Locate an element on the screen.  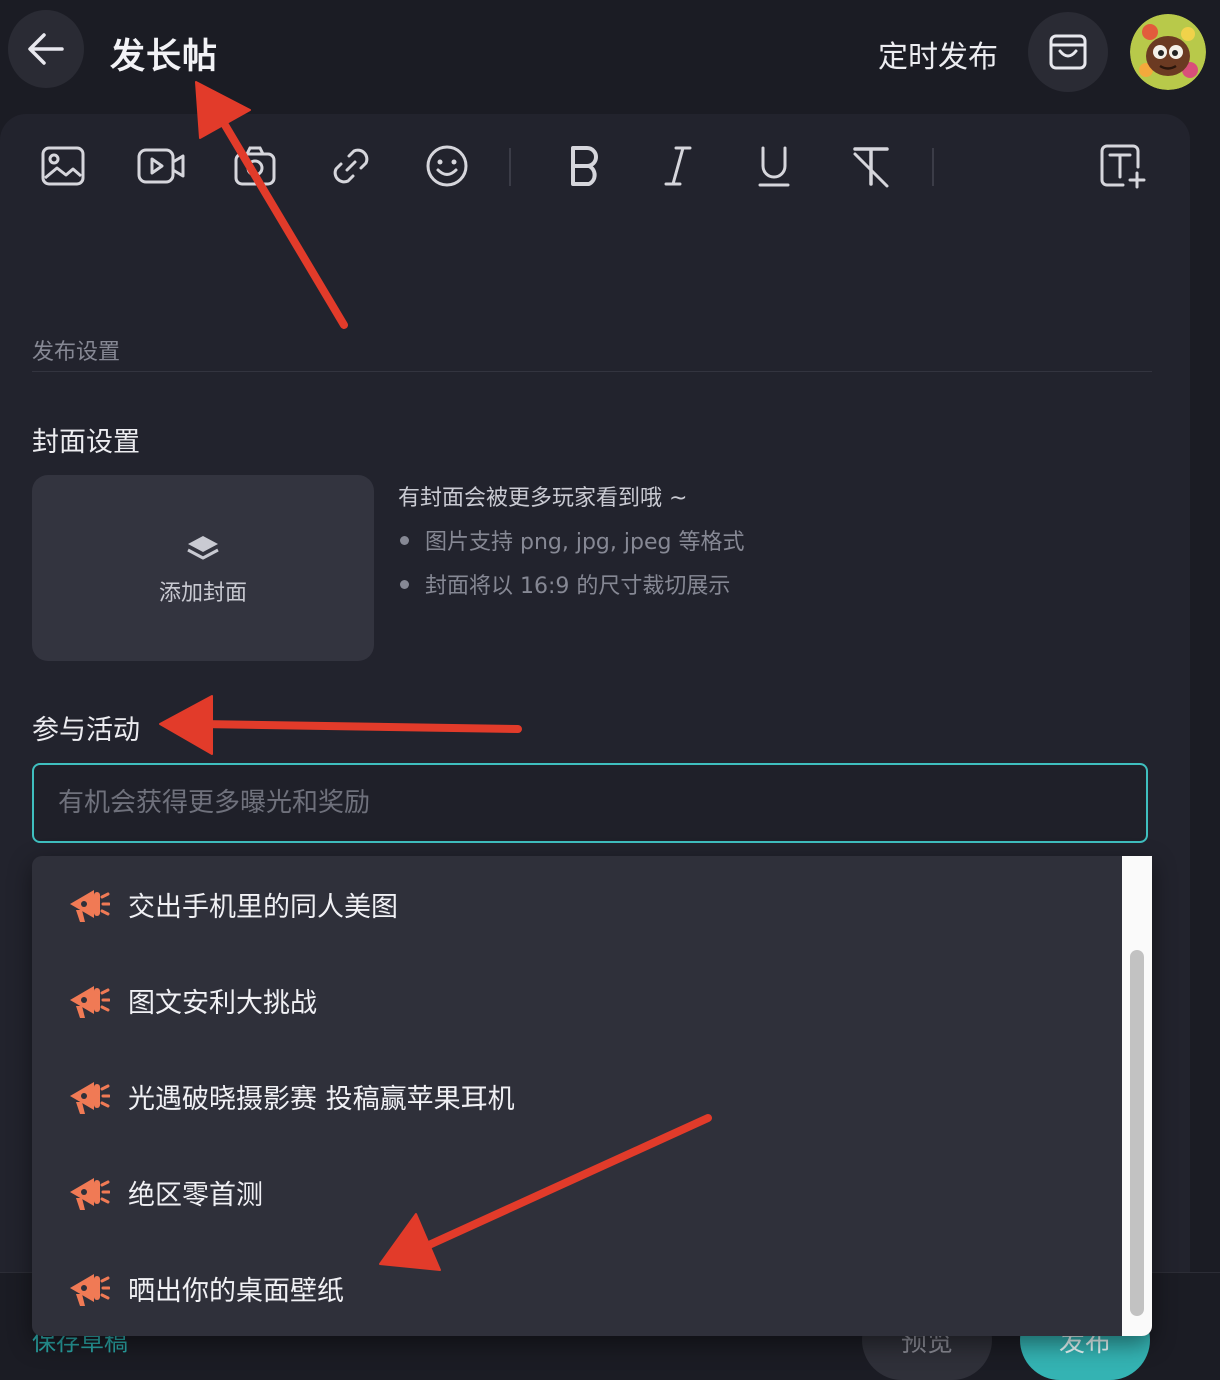
arrow-left-icon is located at coordinates (46, 49).